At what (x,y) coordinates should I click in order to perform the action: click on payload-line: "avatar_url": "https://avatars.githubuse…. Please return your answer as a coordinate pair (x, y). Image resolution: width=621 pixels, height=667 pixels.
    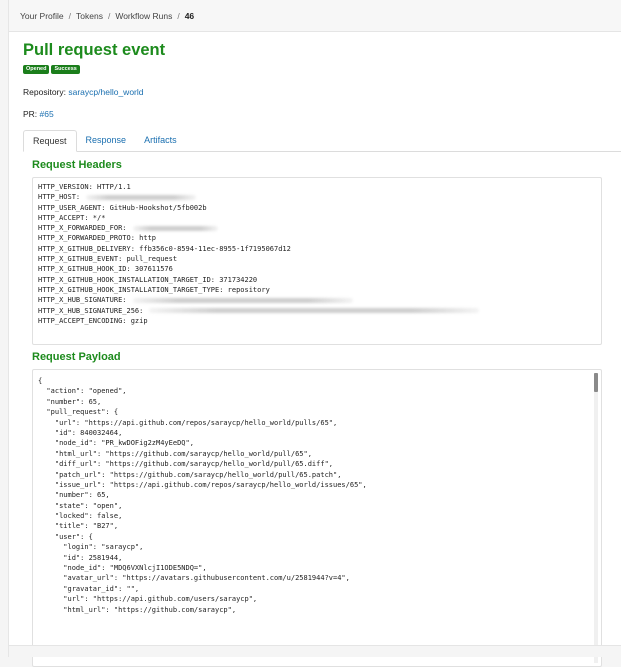
    Looking at the image, I should click on (194, 578).